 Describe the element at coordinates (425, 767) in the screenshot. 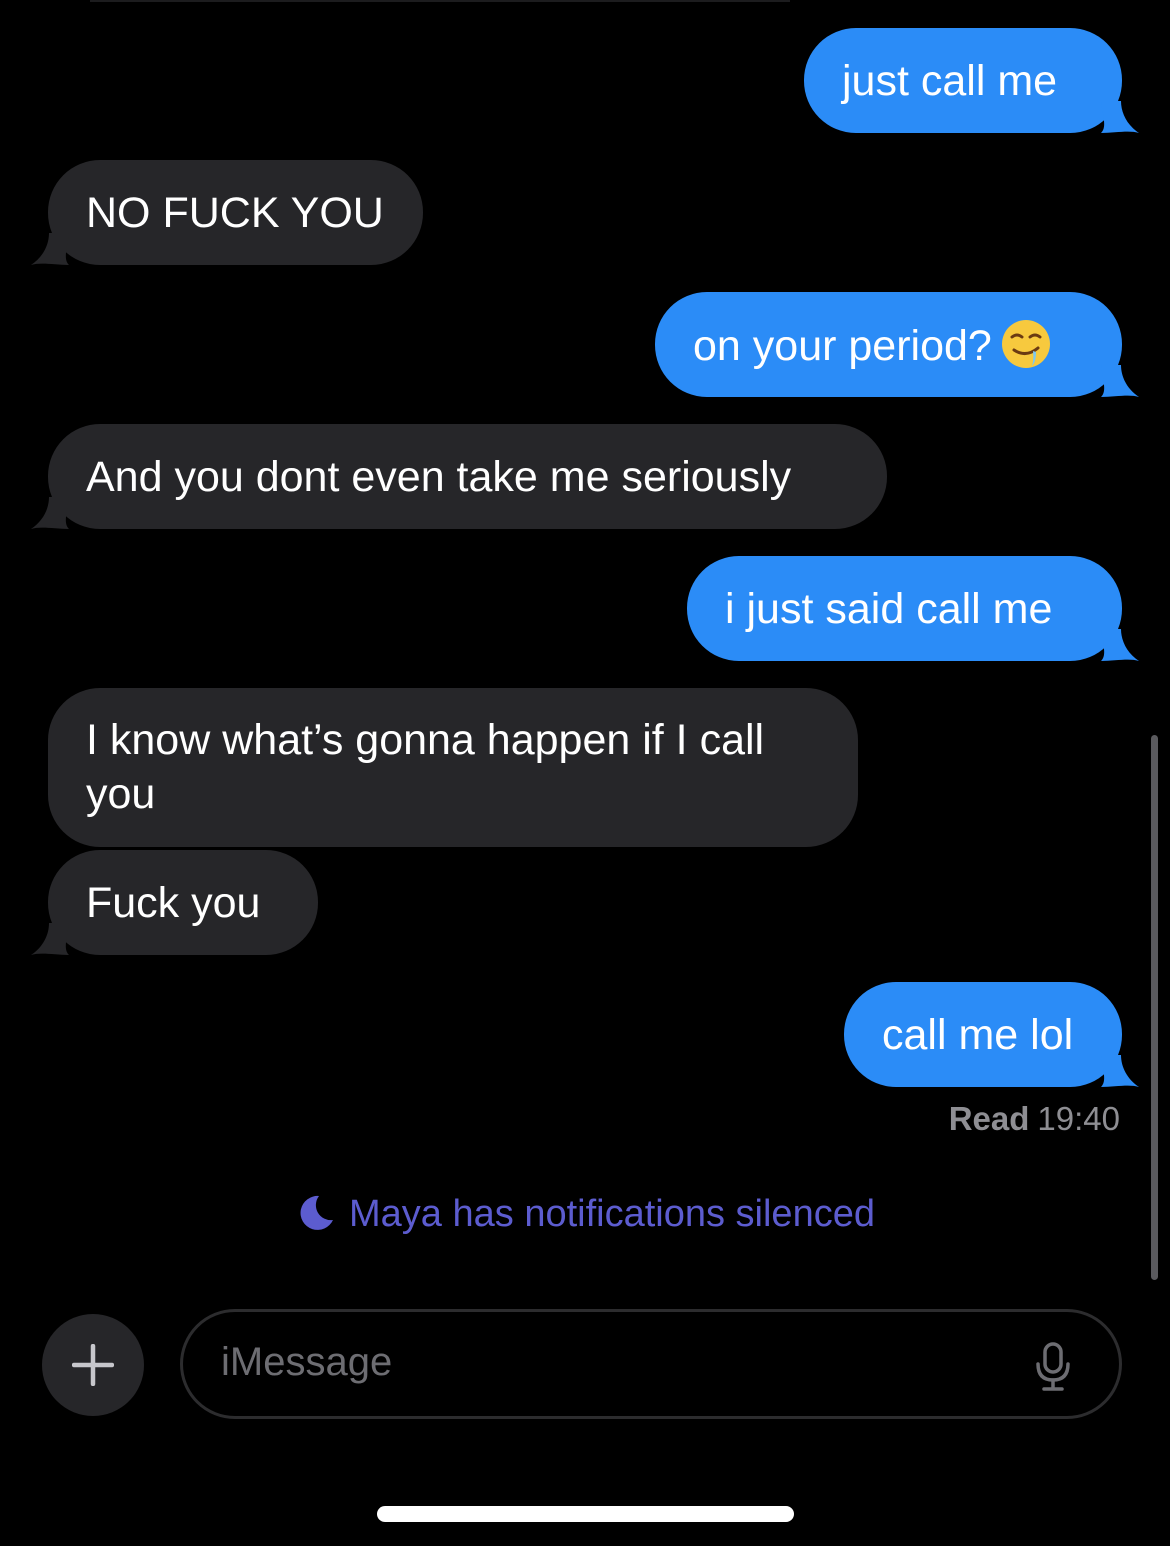

I see `message-text: I know what’s gonna happen if I call you` at that location.